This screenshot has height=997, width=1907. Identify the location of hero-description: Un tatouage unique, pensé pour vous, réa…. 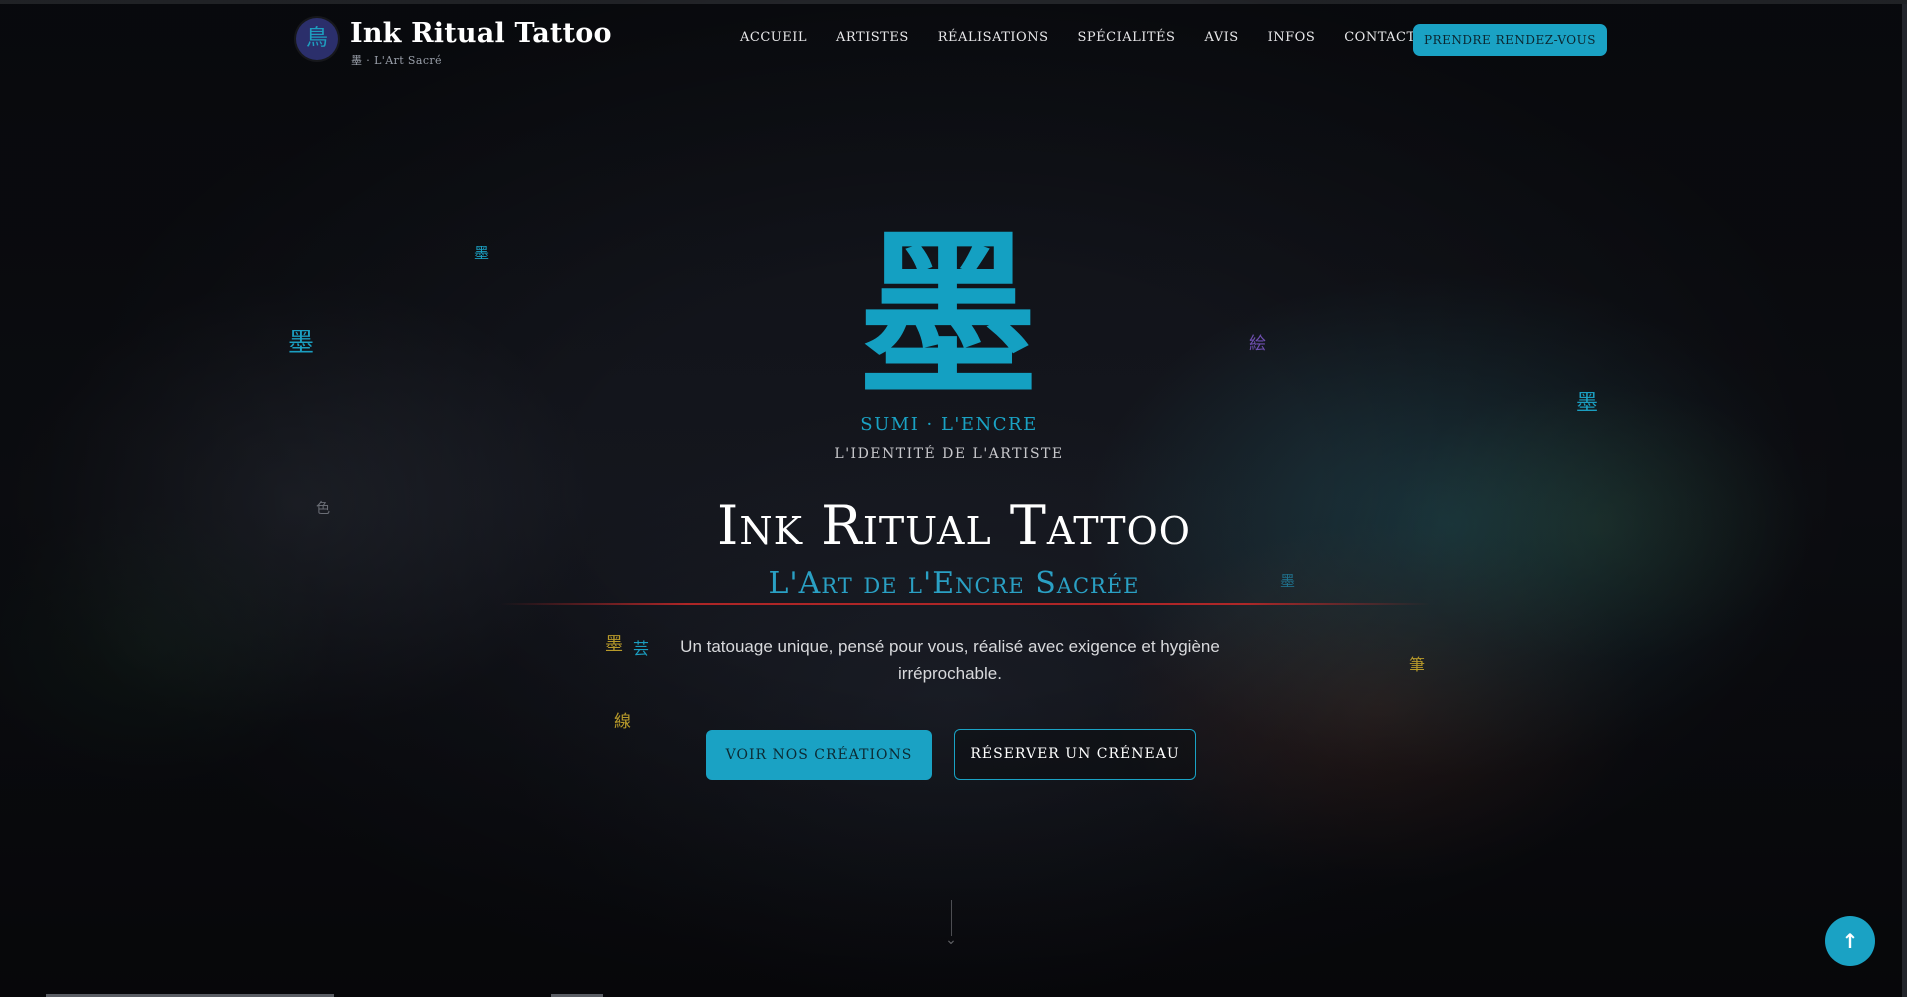
(950, 660).